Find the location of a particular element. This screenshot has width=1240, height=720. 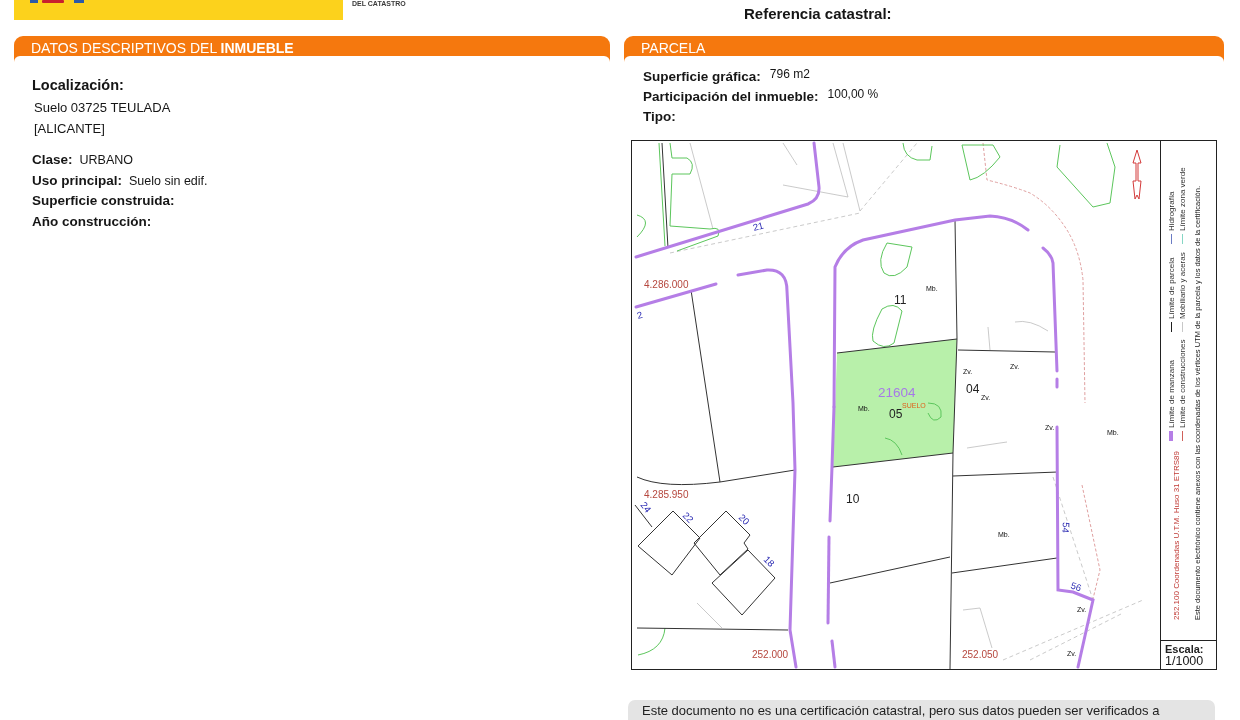

house-number: 21 is located at coordinates (758, 226).